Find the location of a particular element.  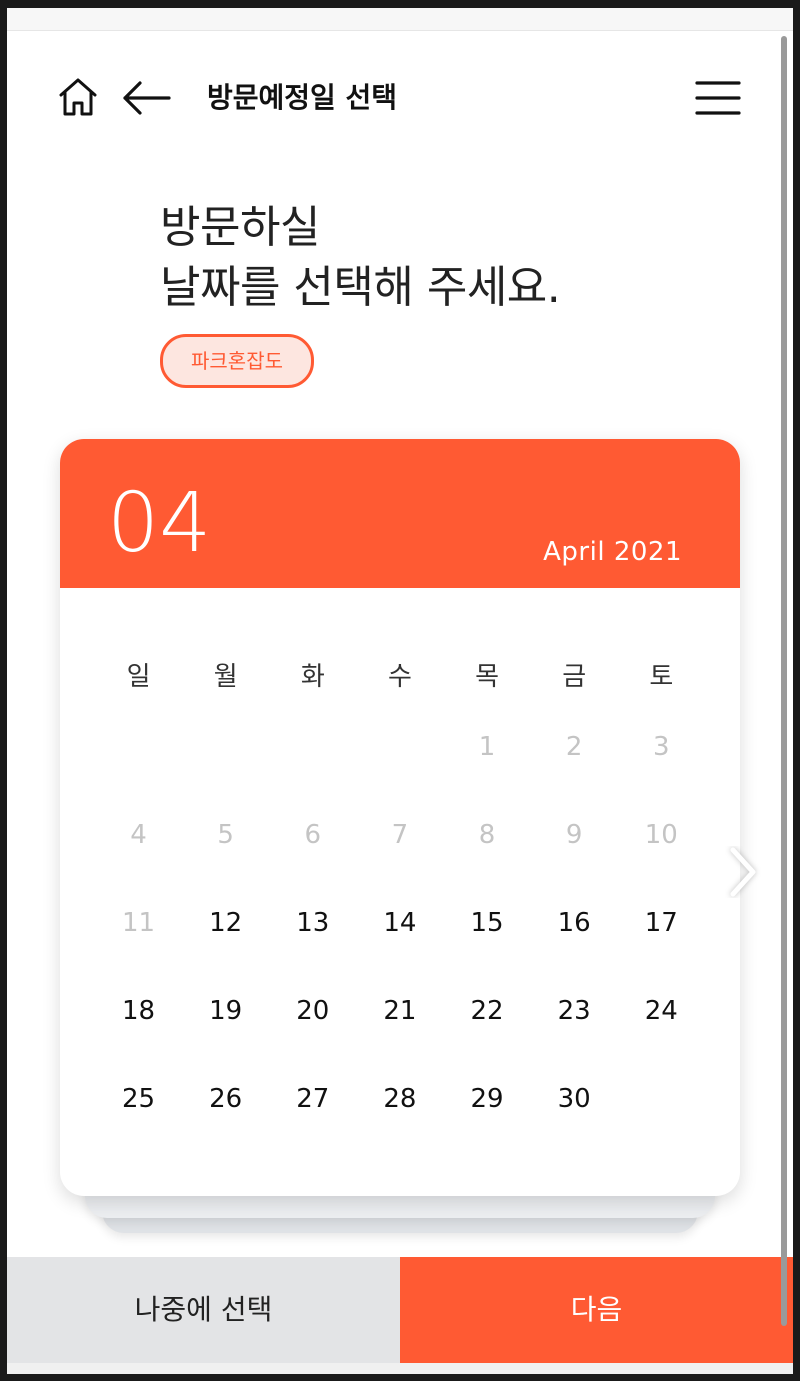

calendar-day: 4 is located at coordinates (138, 835).